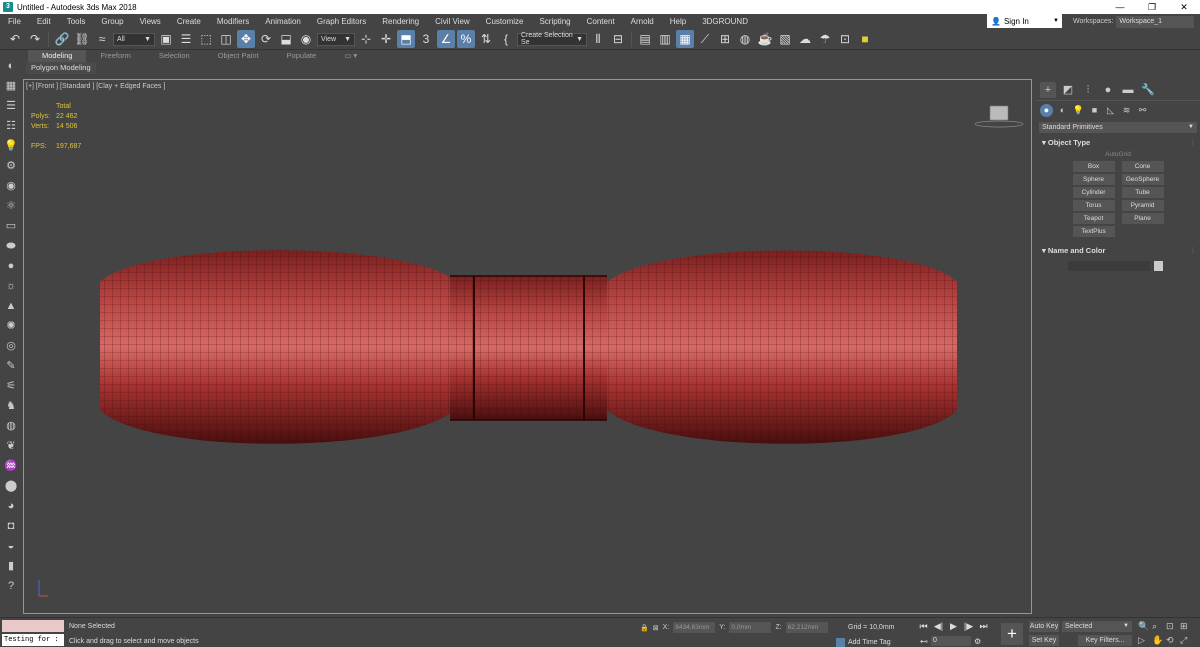  I want to click on window-crossing-icon: ◫, so click(226, 39).